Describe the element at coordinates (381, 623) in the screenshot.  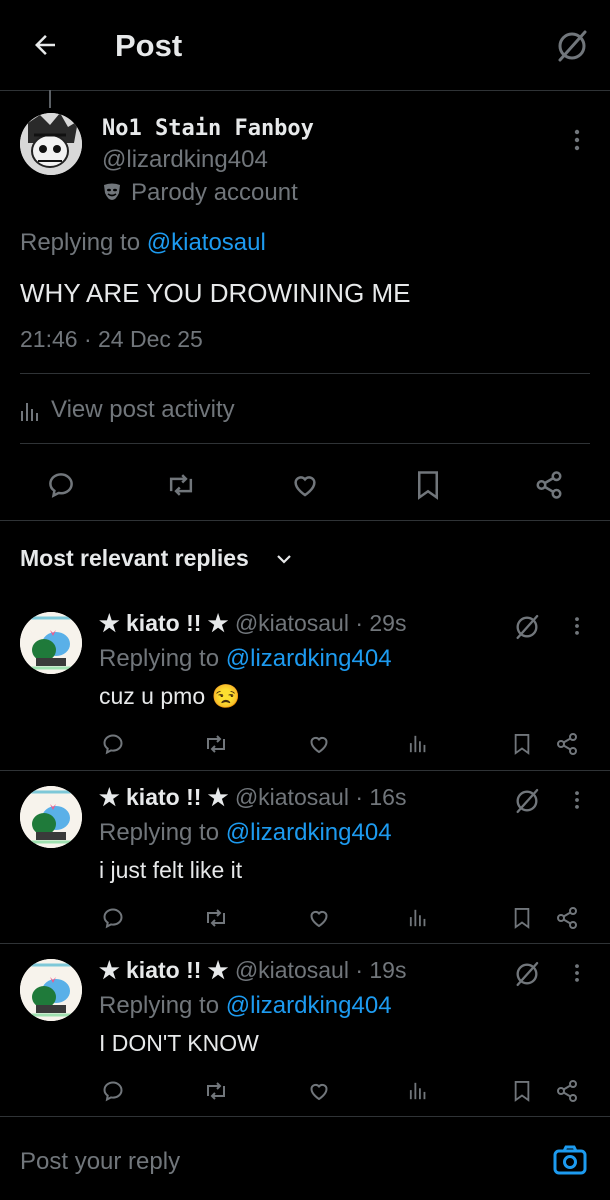
I see `reply-time: · 29s` at that location.